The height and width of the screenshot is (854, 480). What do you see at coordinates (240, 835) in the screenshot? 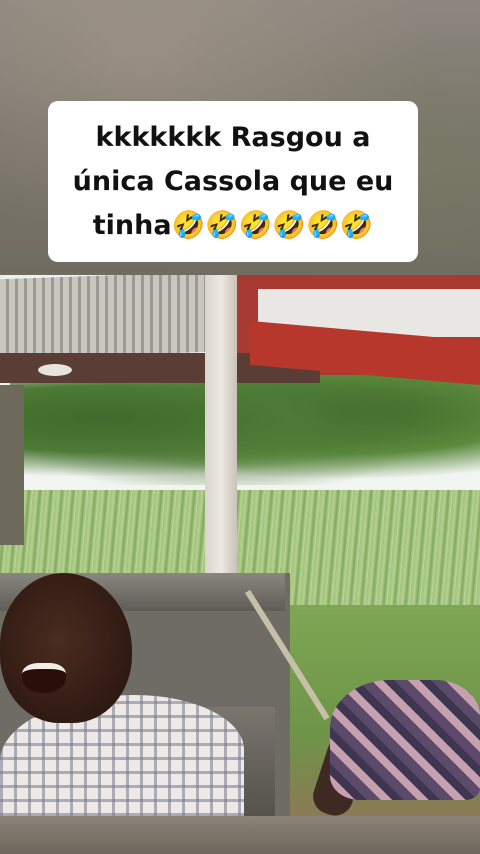
I see `blurred-background-bottom` at bounding box center [240, 835].